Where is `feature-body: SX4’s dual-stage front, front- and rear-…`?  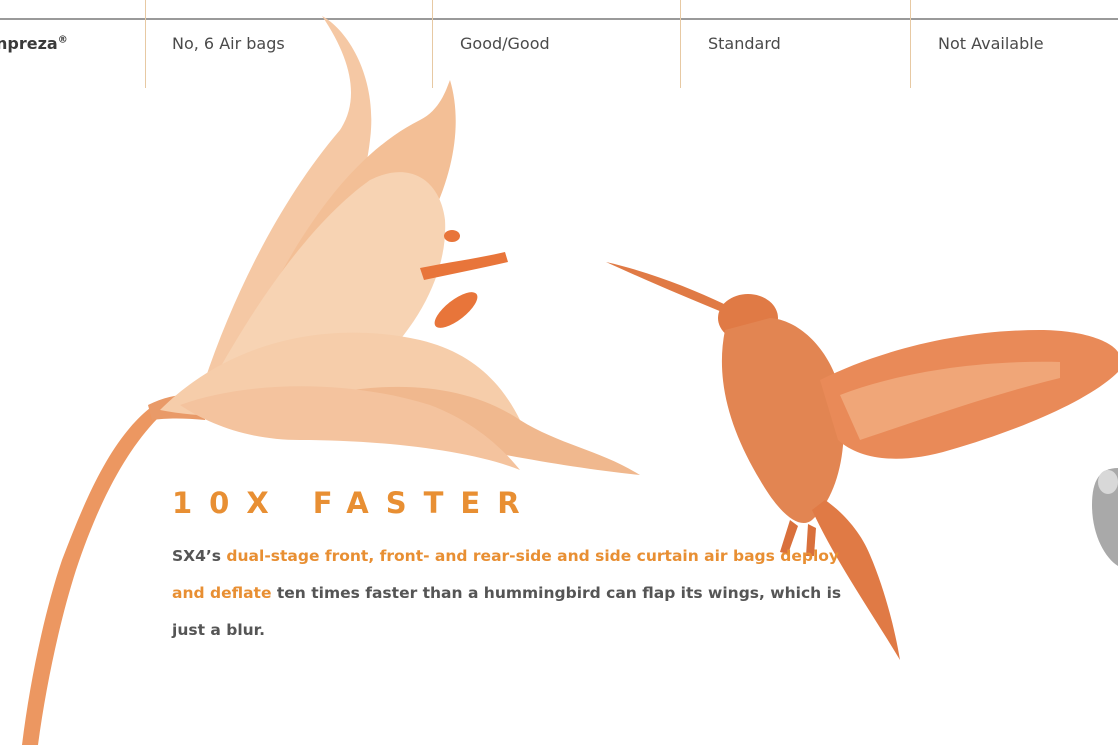
feature-body: SX4’s dual-stage front, front- and rear-… is located at coordinates (512, 593).